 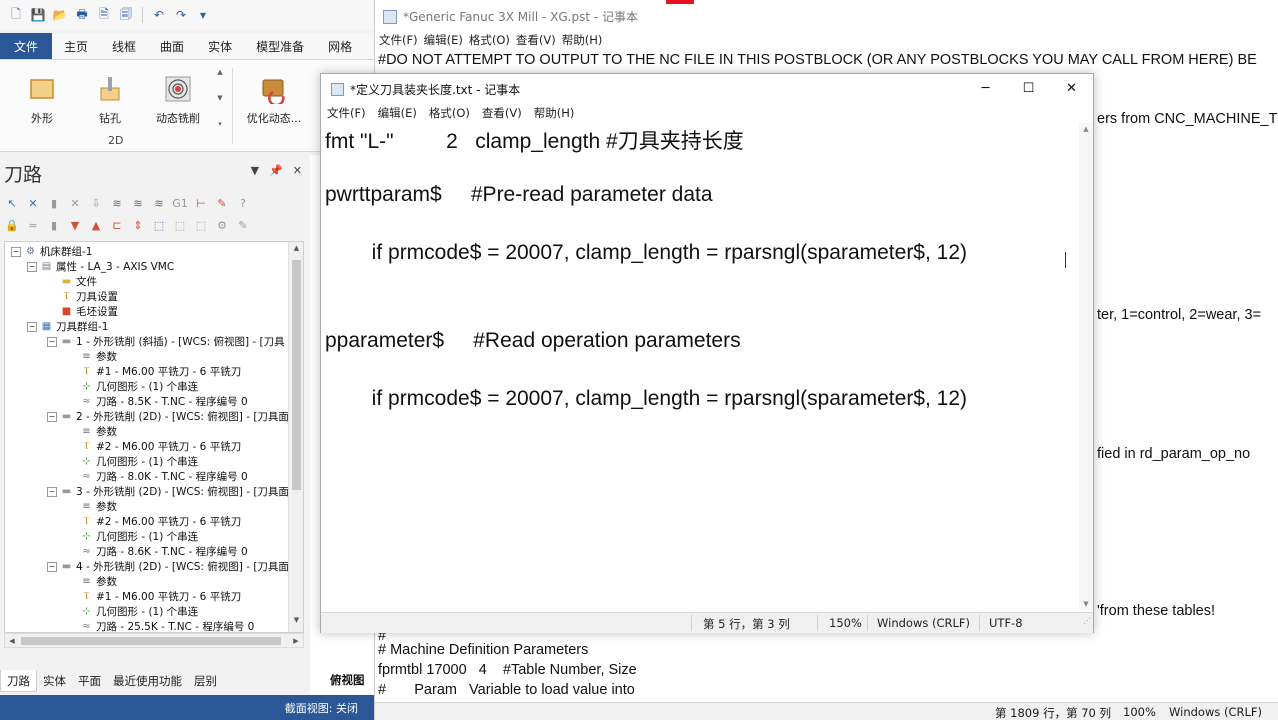 I want to click on editor-scrollbar: ▲ ▼, so click(x=1086, y=366).